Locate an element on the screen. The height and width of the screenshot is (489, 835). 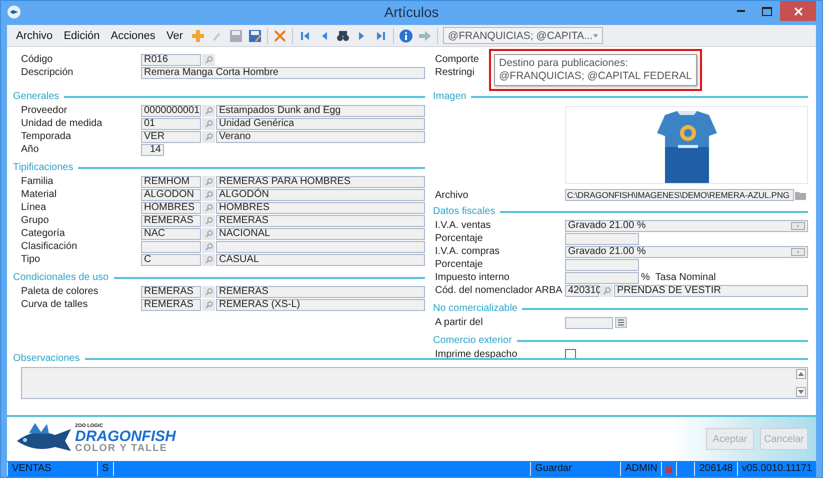
section-title: Tipificaciones is located at coordinates (43, 167).